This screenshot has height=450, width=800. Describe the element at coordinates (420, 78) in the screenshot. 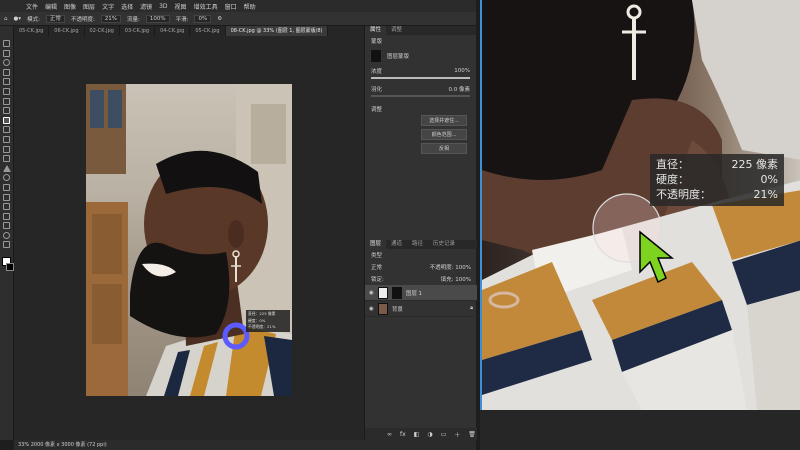

I see `density-slider` at that location.